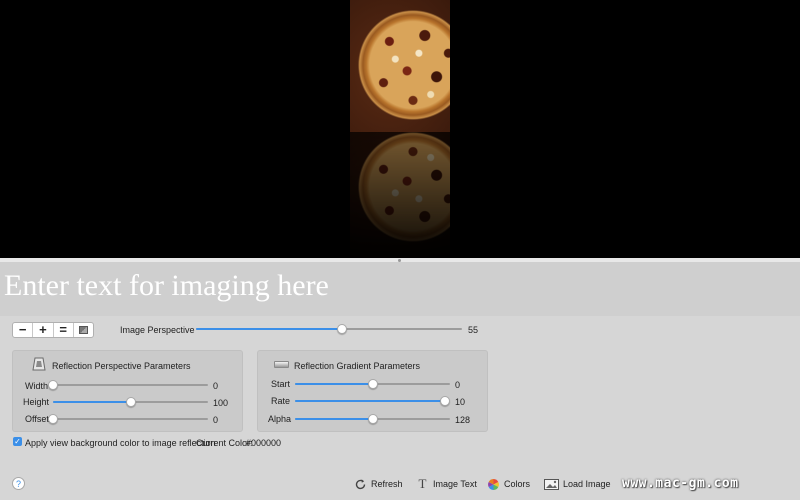 The image size is (800, 500). I want to click on colors-button: Colors, so click(508, 484).